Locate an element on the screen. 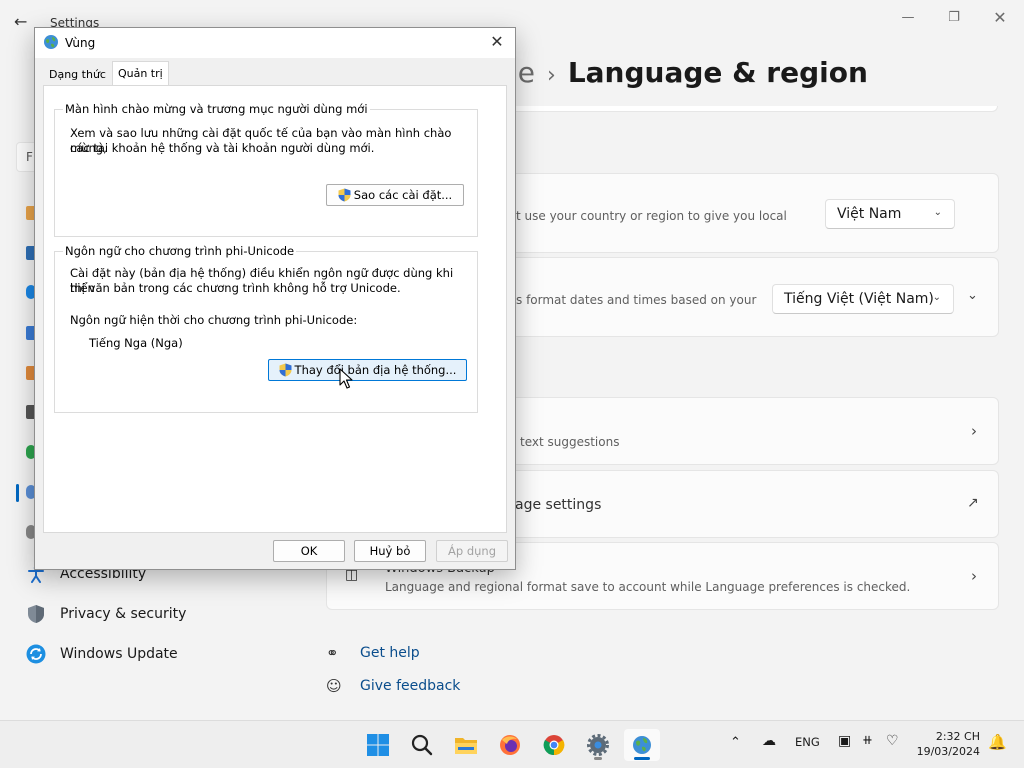 The width and height of the screenshot is (1024, 768). help-icon: ⚭ is located at coordinates (332, 653).